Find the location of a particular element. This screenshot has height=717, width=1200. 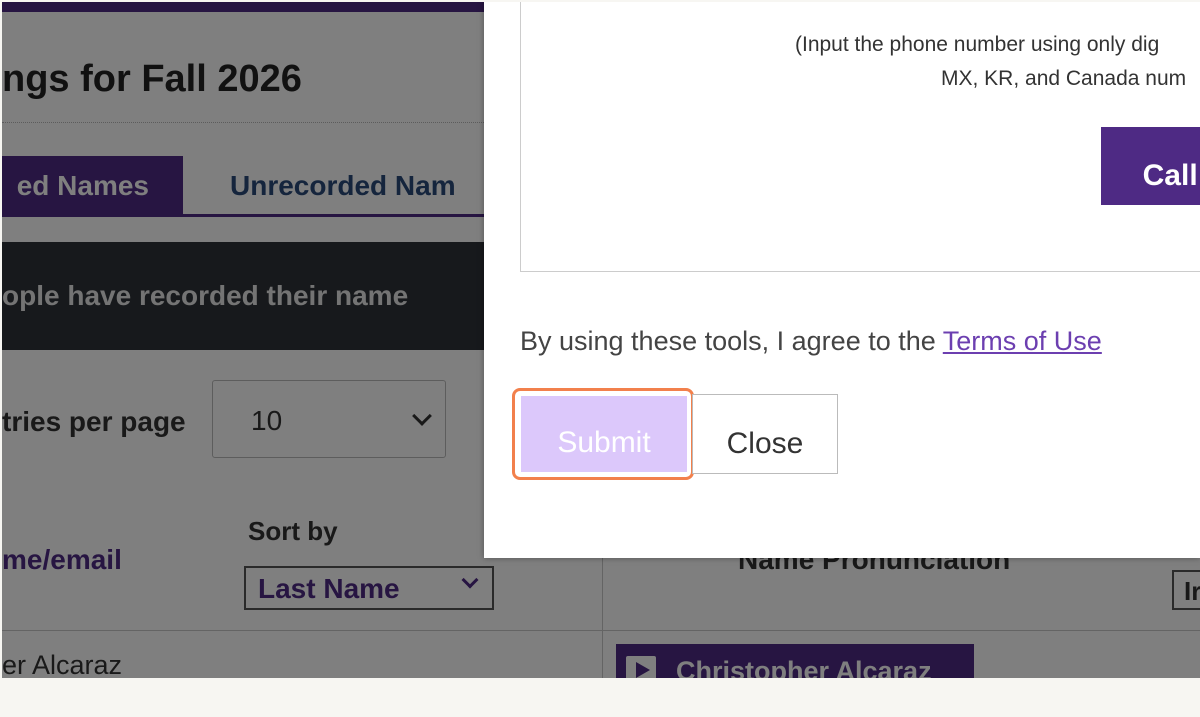

phone-input-hint-line2: MX, KR, and Canada num is located at coordinates (1064, 78).